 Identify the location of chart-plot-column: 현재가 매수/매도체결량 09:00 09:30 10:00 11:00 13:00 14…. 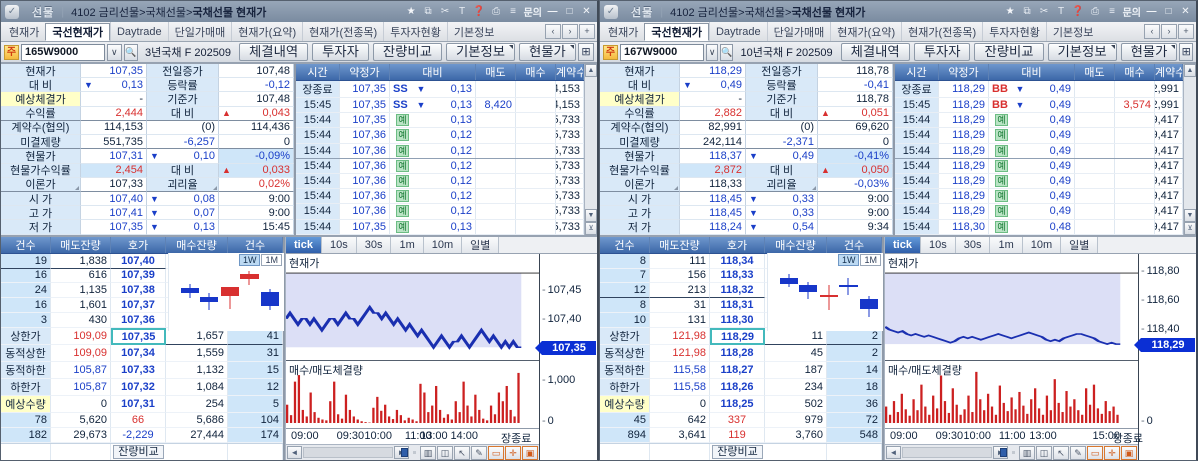
(413, 356).